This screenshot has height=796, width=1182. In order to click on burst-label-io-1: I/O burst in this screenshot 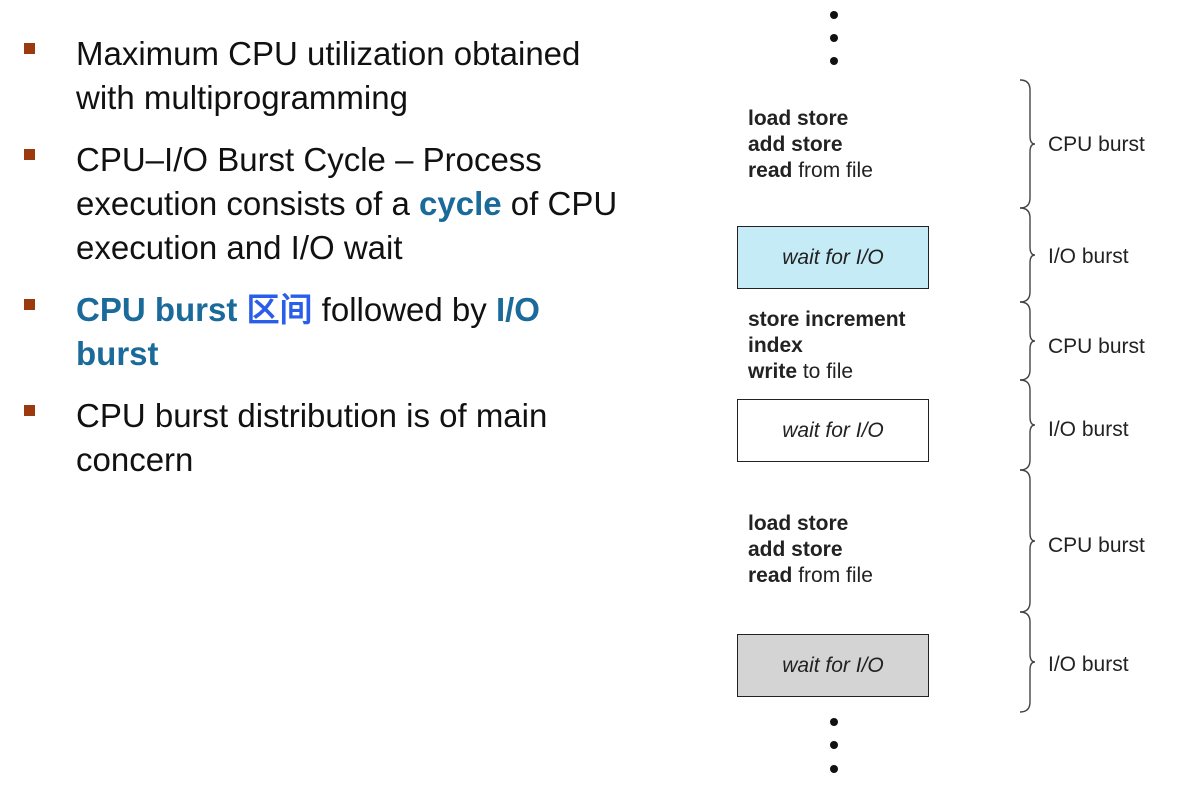, I will do `click(1088, 256)`.